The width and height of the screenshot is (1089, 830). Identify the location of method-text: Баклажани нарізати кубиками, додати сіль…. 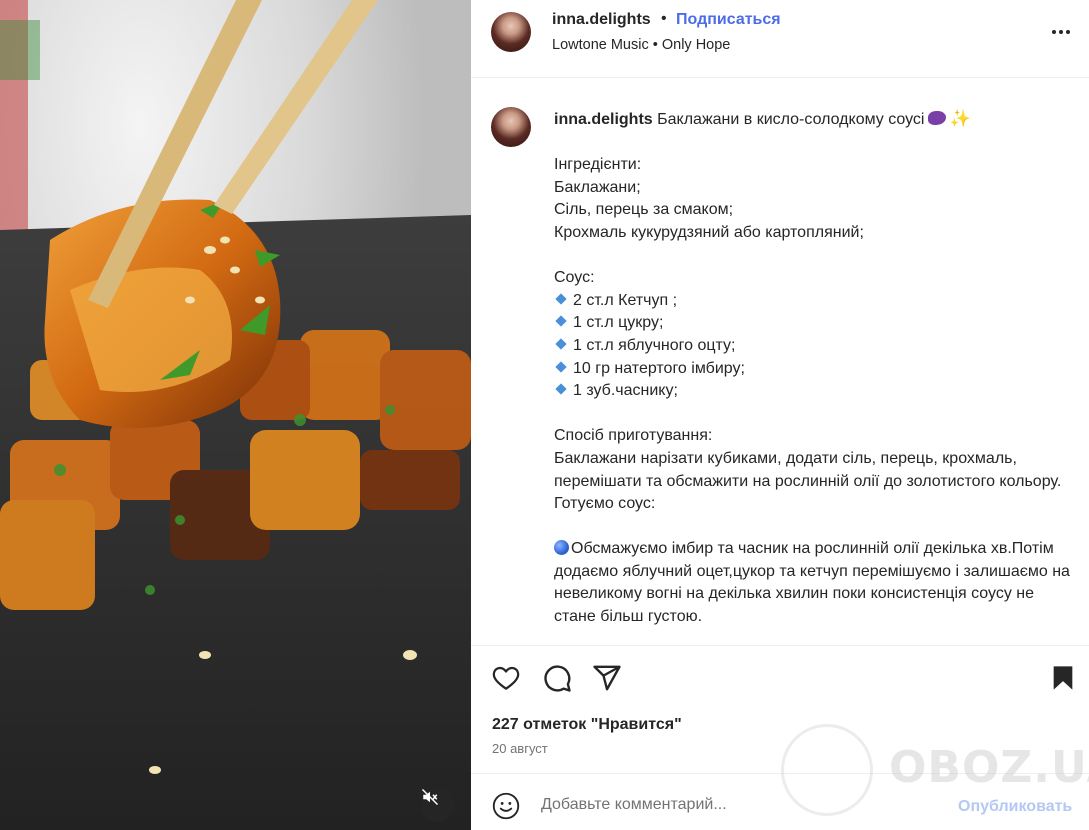
(808, 469).